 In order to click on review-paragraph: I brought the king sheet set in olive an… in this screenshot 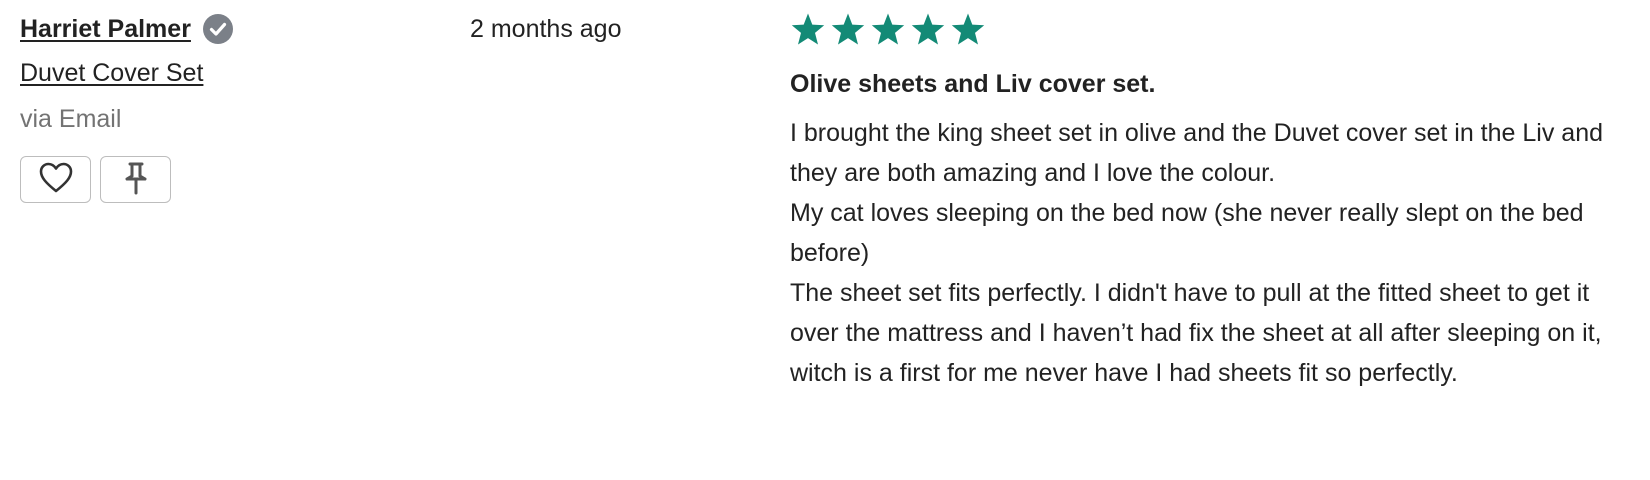, I will do `click(1197, 153)`.